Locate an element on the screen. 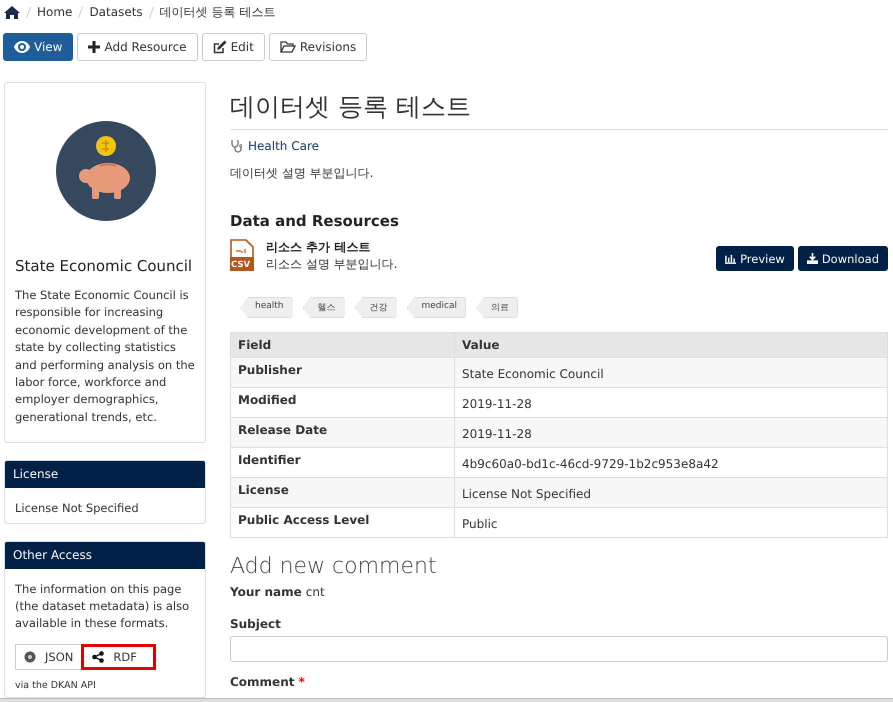 The width and height of the screenshot is (893, 702). download-button: Download is located at coordinates (843, 258).